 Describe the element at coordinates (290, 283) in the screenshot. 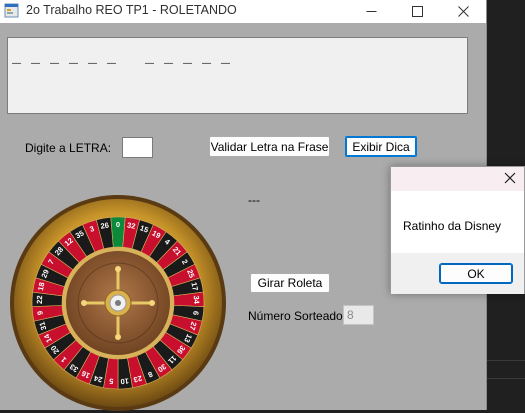

I see `spin-wheel-button: Girar Roleta` at that location.